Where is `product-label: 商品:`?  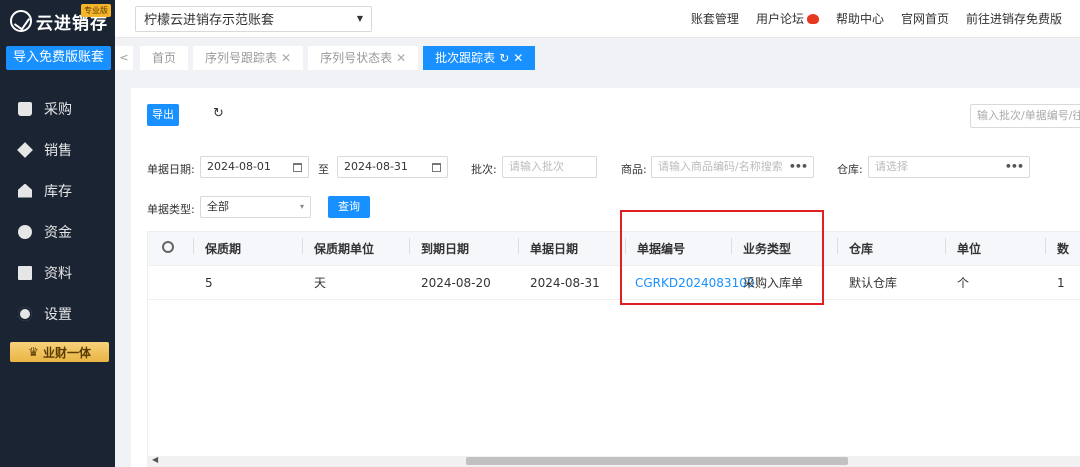
product-label: 商品: is located at coordinates (634, 169).